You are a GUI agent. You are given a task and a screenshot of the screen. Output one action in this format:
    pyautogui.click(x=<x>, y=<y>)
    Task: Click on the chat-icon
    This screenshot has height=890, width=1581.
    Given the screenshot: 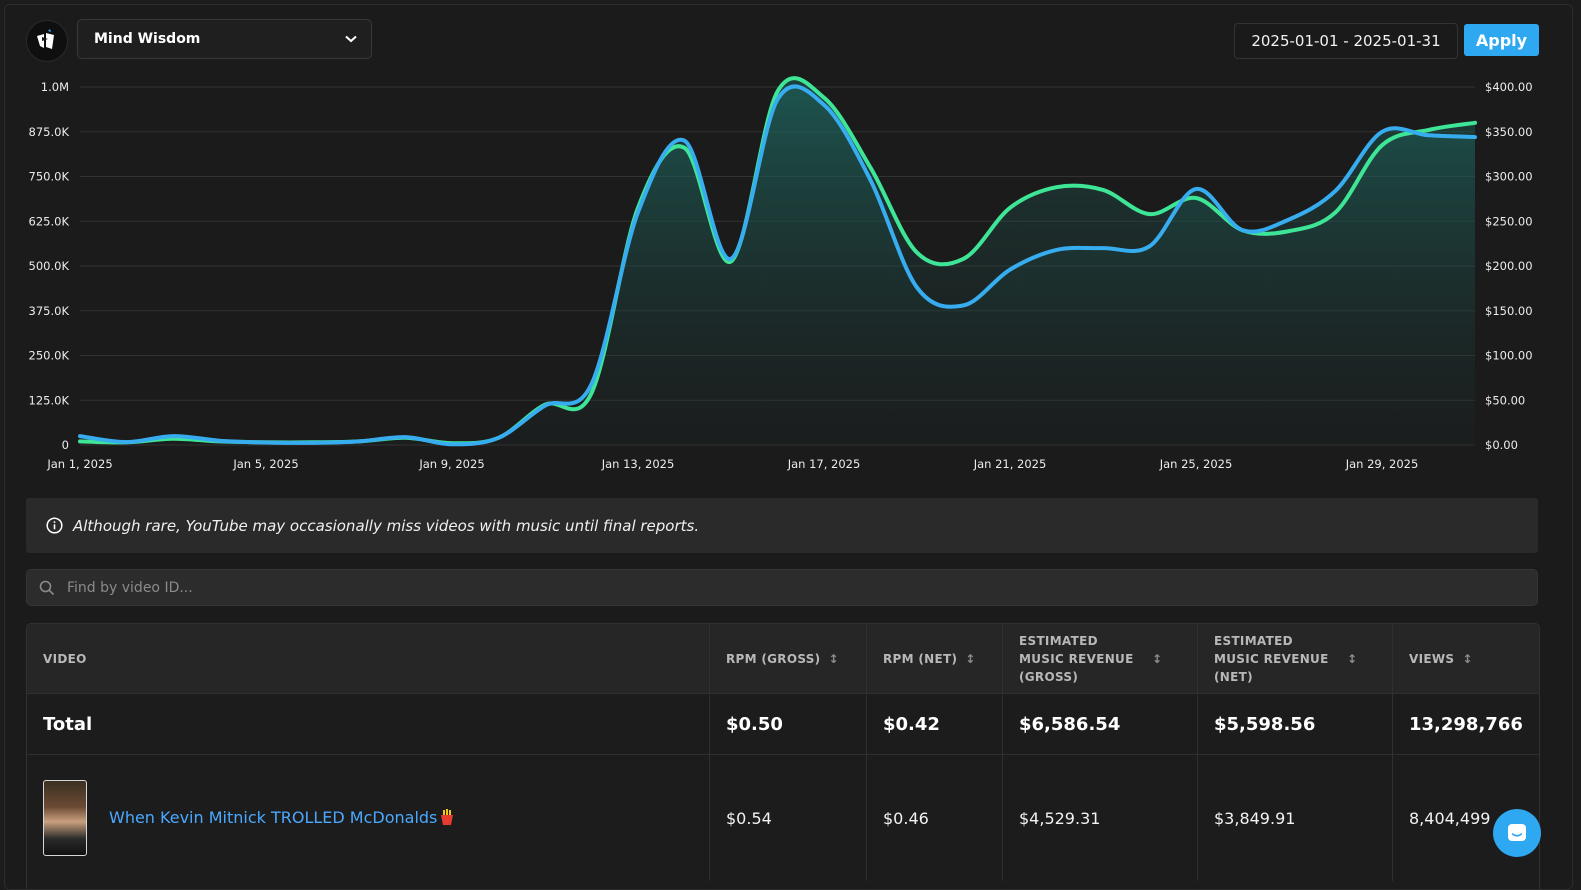 What is the action you would take?
    pyautogui.click(x=1517, y=833)
    